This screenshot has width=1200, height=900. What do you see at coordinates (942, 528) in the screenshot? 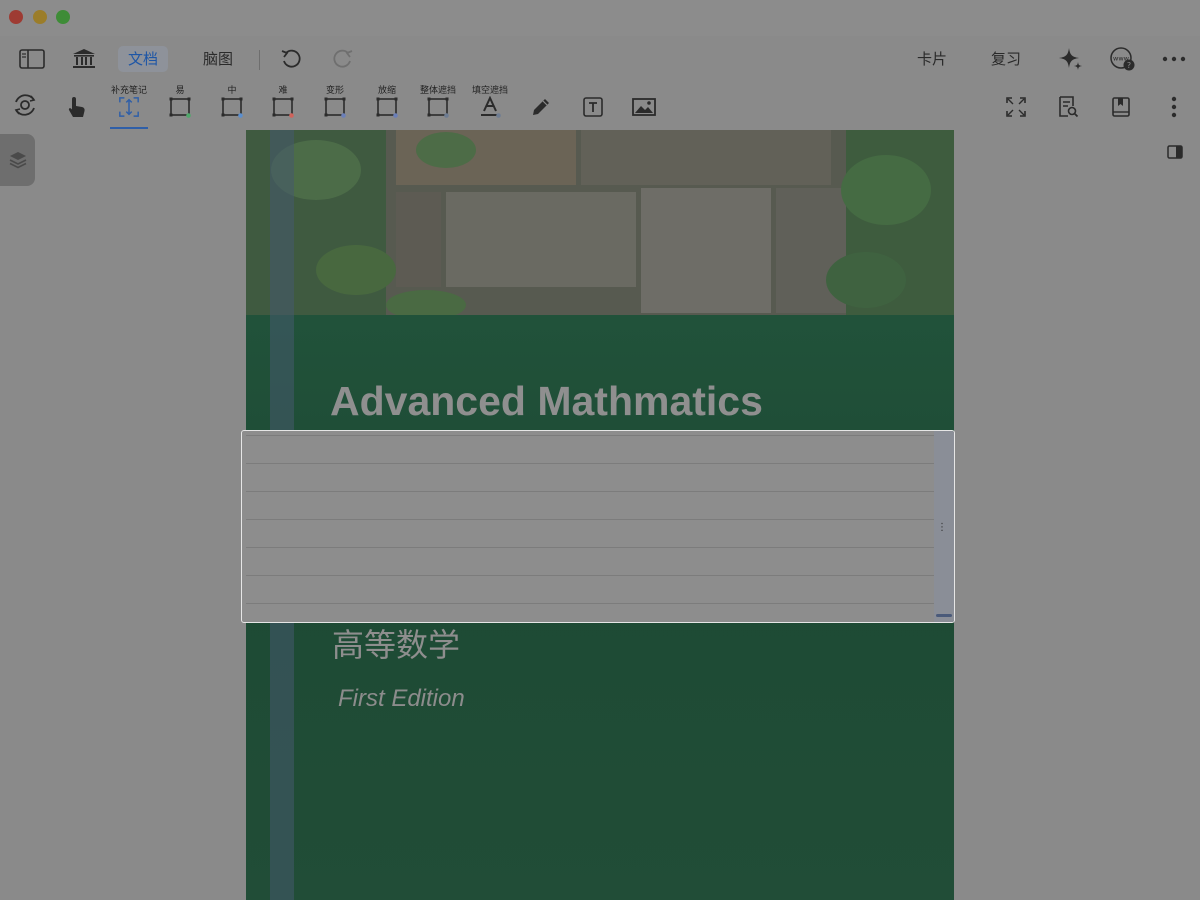
I see `mask-more-icon: ⋮` at bounding box center [942, 528].